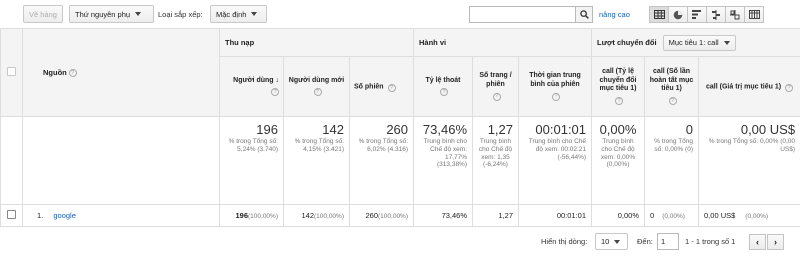 The height and width of the screenshot is (259, 800). Describe the element at coordinates (627, 42) in the screenshot. I see `conversions-label: Lượt chuyển đổi` at that location.